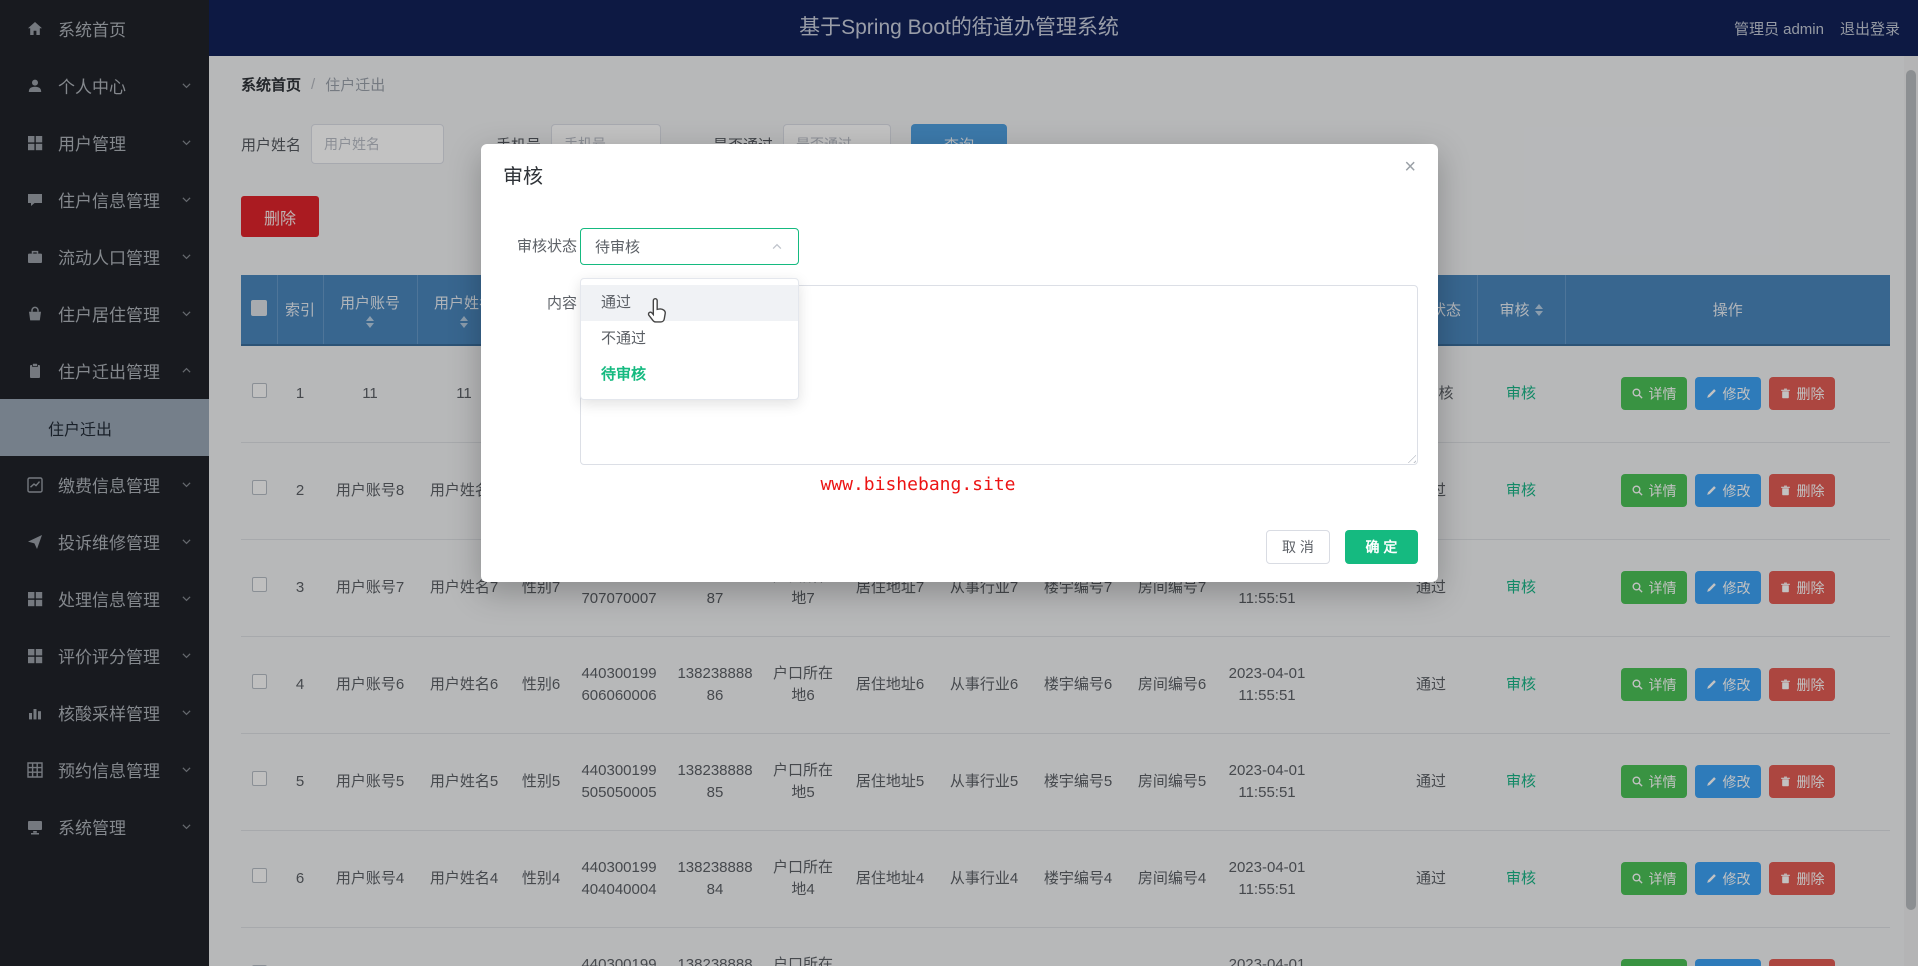  Describe the element at coordinates (523, 177) in the screenshot. I see `modal-title: 审核` at that location.